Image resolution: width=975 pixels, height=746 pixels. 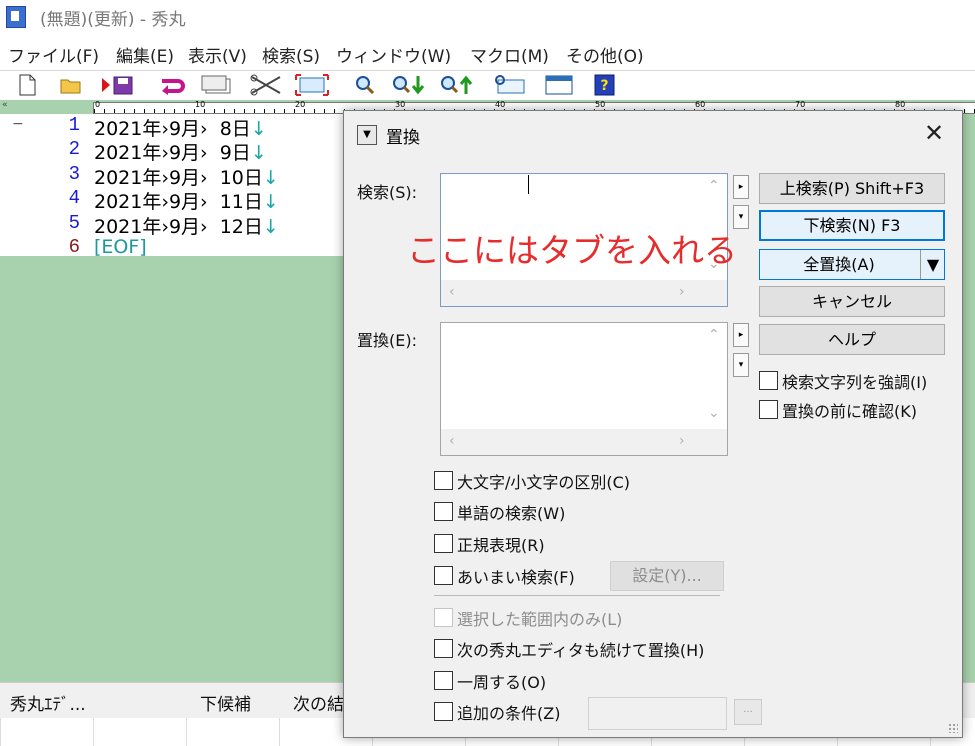 I want to click on scroll-down-icon: ⌄, so click(x=714, y=413).